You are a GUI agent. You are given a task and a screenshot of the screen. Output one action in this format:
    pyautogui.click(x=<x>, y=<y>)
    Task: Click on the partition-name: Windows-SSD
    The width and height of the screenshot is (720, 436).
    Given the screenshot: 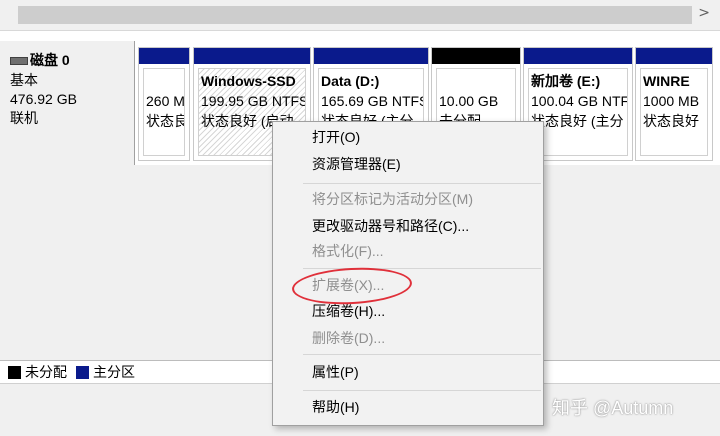 What is the action you would take?
    pyautogui.click(x=248, y=81)
    